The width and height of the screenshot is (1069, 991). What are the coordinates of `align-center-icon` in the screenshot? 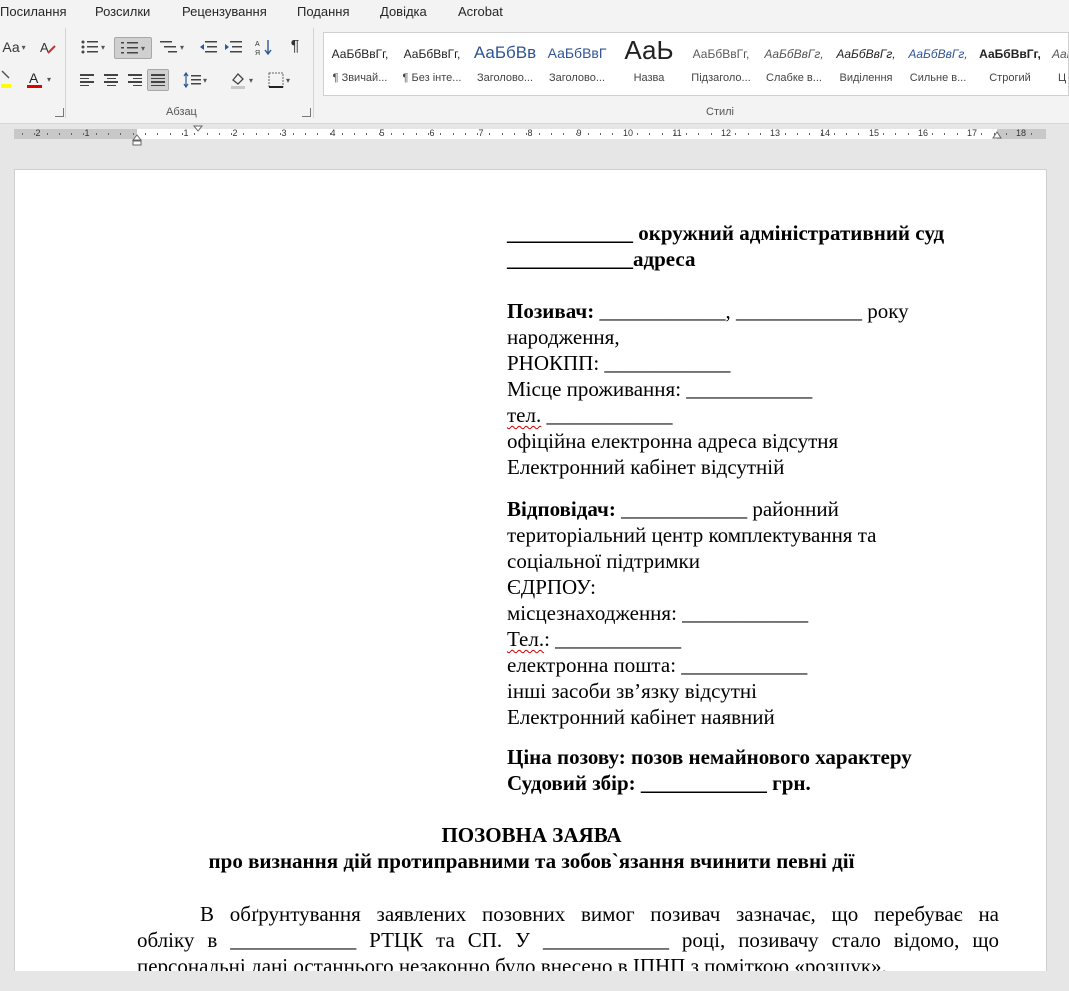 It's located at (111, 80).